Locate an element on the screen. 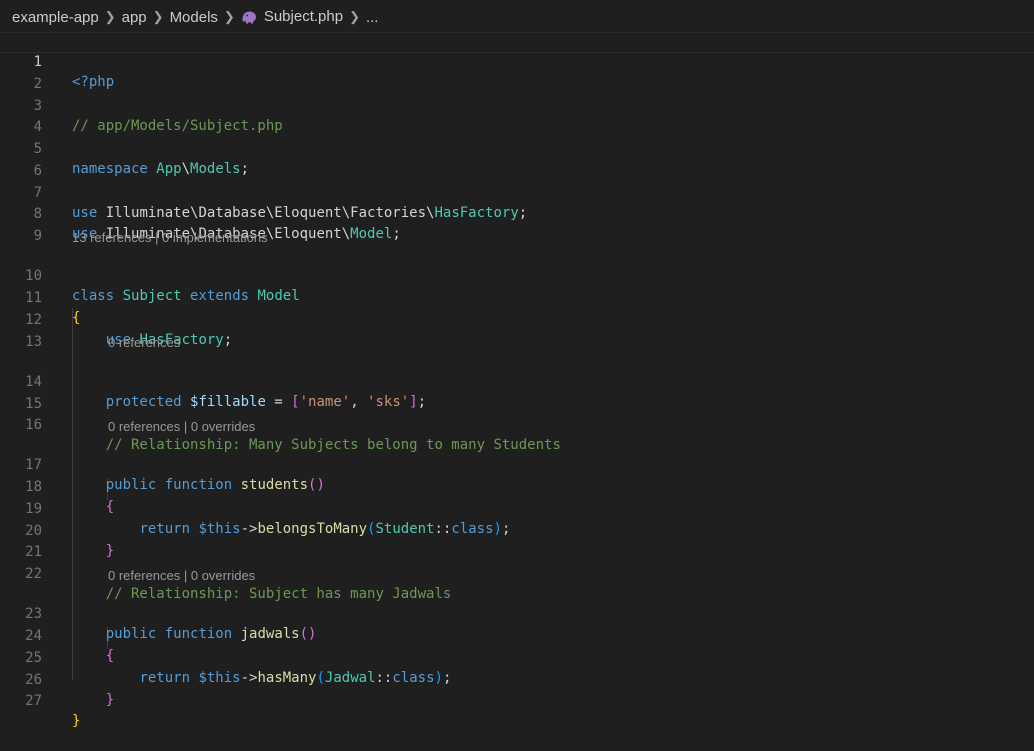 The height and width of the screenshot is (751, 1034). code-line-26: 26 } is located at coordinates (517, 679).